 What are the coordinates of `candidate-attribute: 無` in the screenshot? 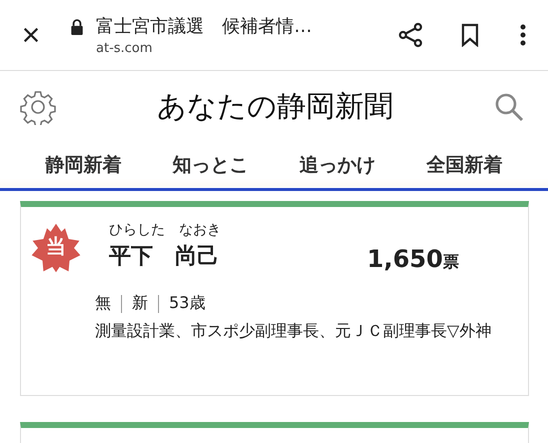 It's located at (103, 303).